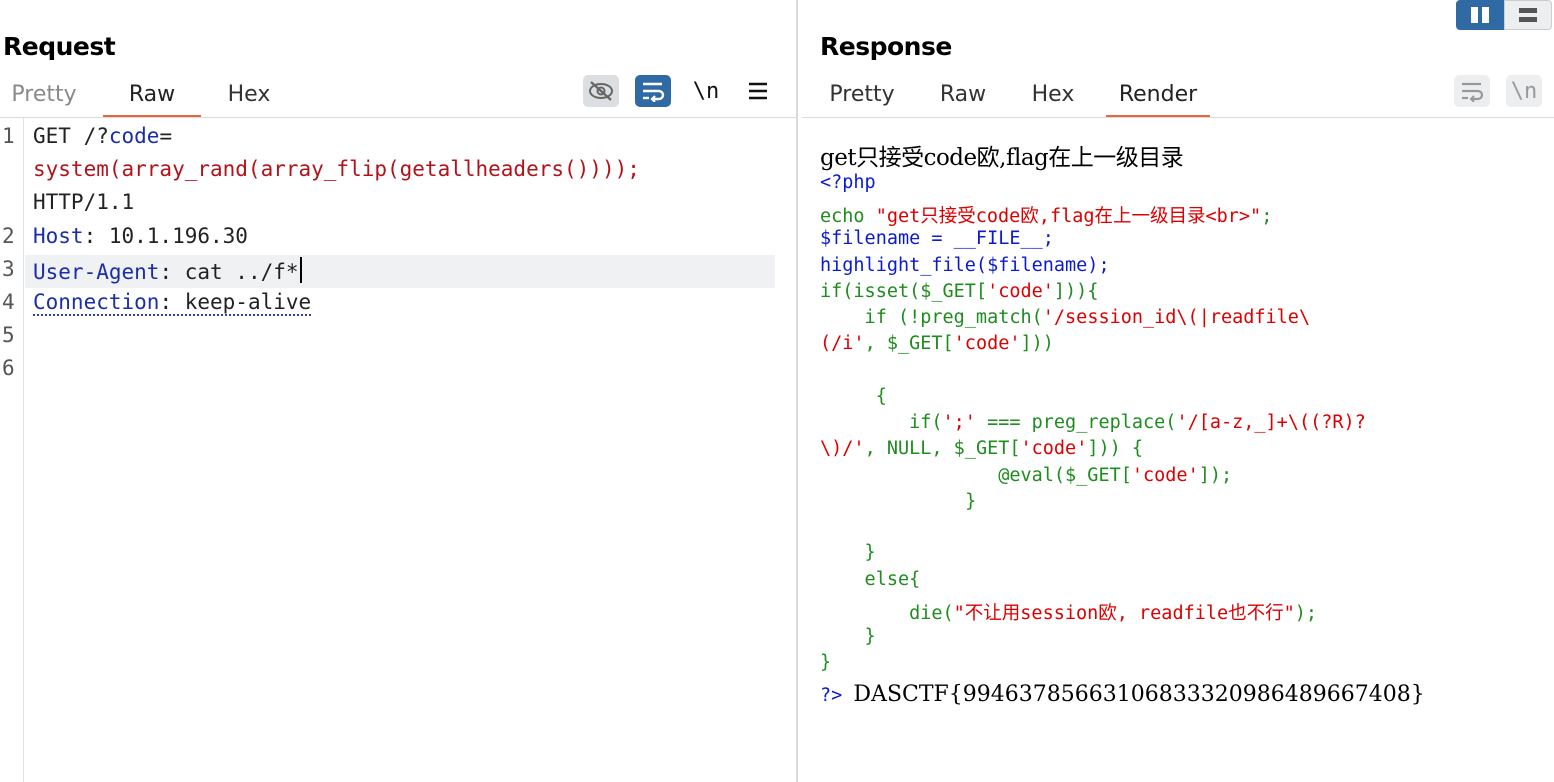  I want to click on code-token: );, so click(1306, 613).